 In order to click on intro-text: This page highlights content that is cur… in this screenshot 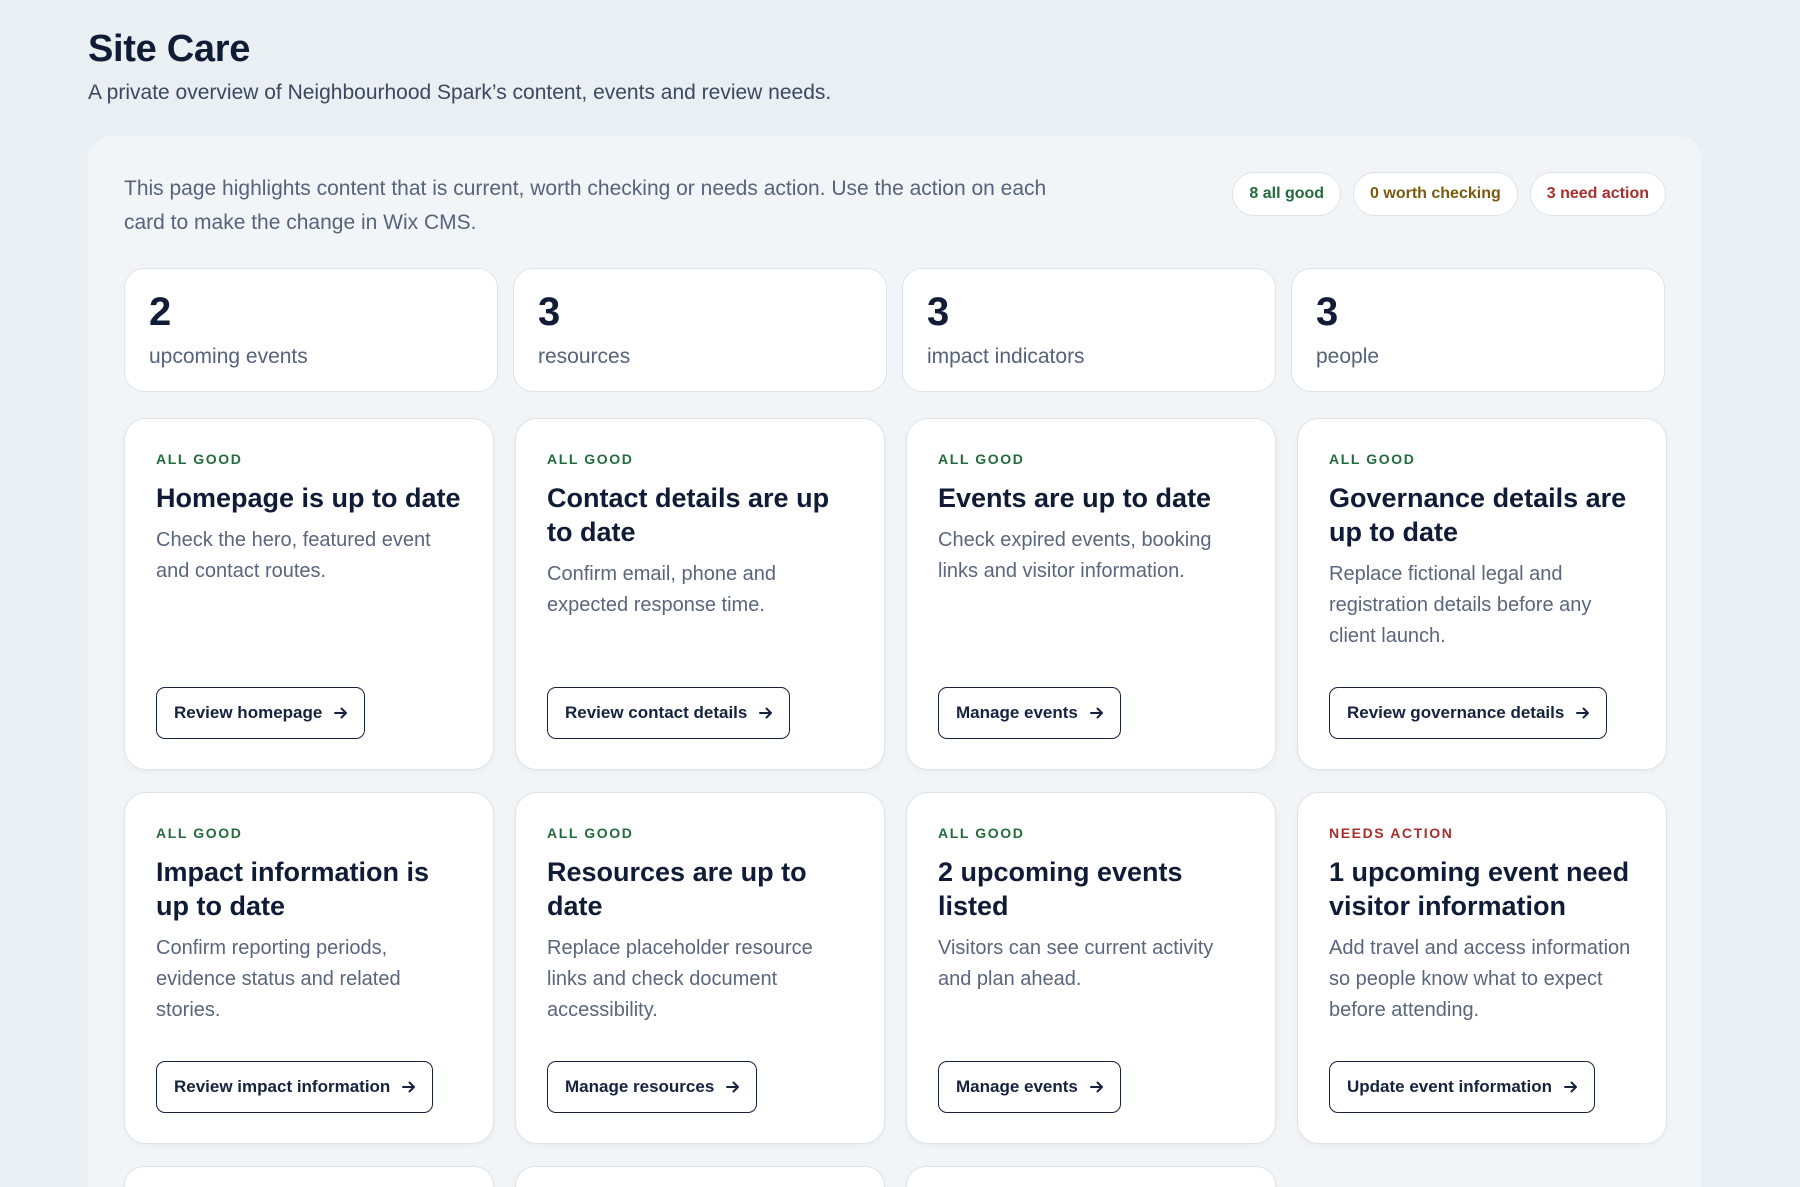, I will do `click(585, 205)`.